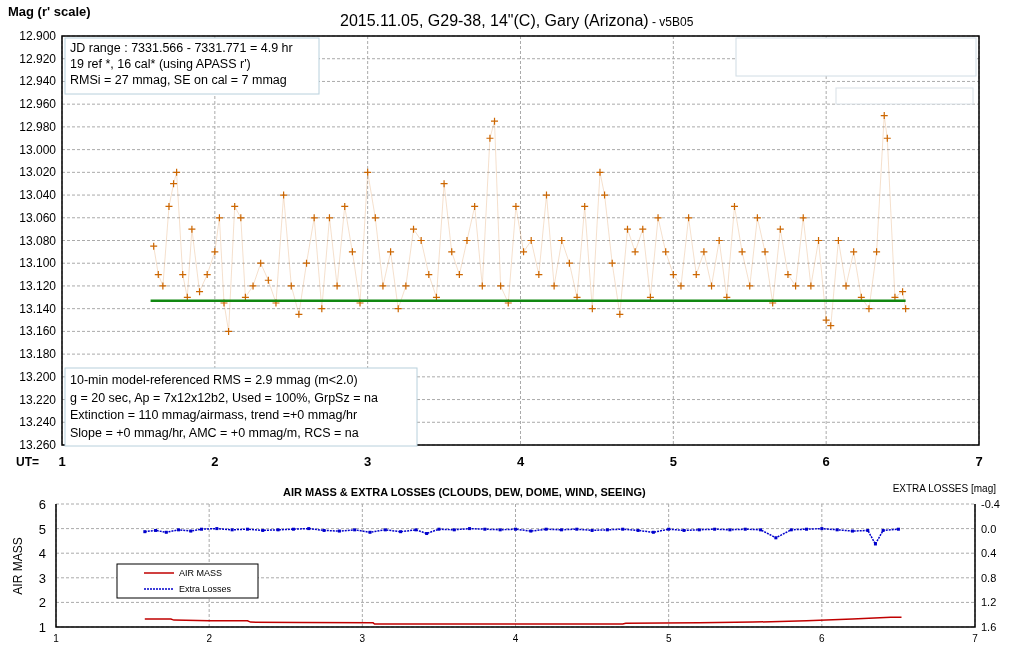 The width and height of the screenshot is (1011, 650). What do you see at coordinates (181, 48) in the screenshot?
I see `info-text: JD range : 7331.566 - 7331.771 = 4.9 hr` at bounding box center [181, 48].